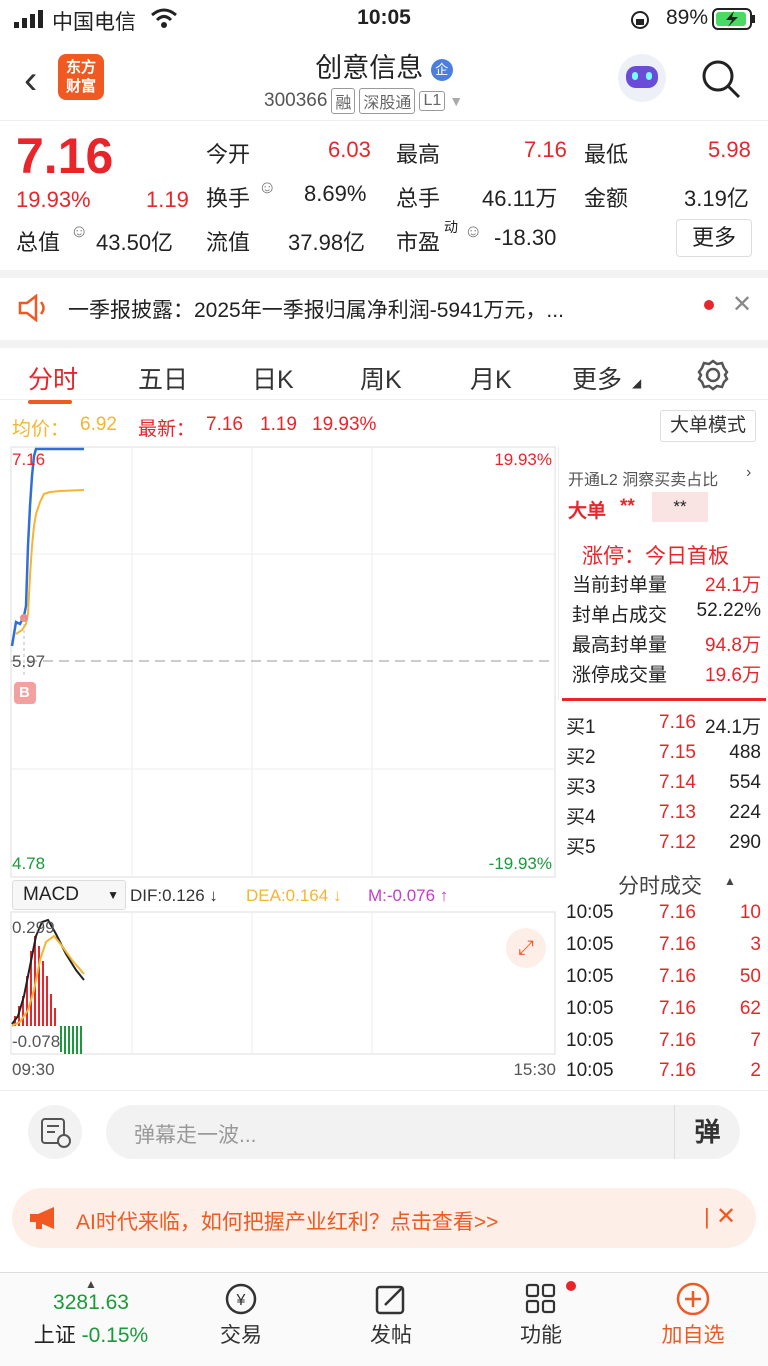 The image size is (768, 1366). I want to click on bid-row: 买3 7.14 554, so click(663, 785).